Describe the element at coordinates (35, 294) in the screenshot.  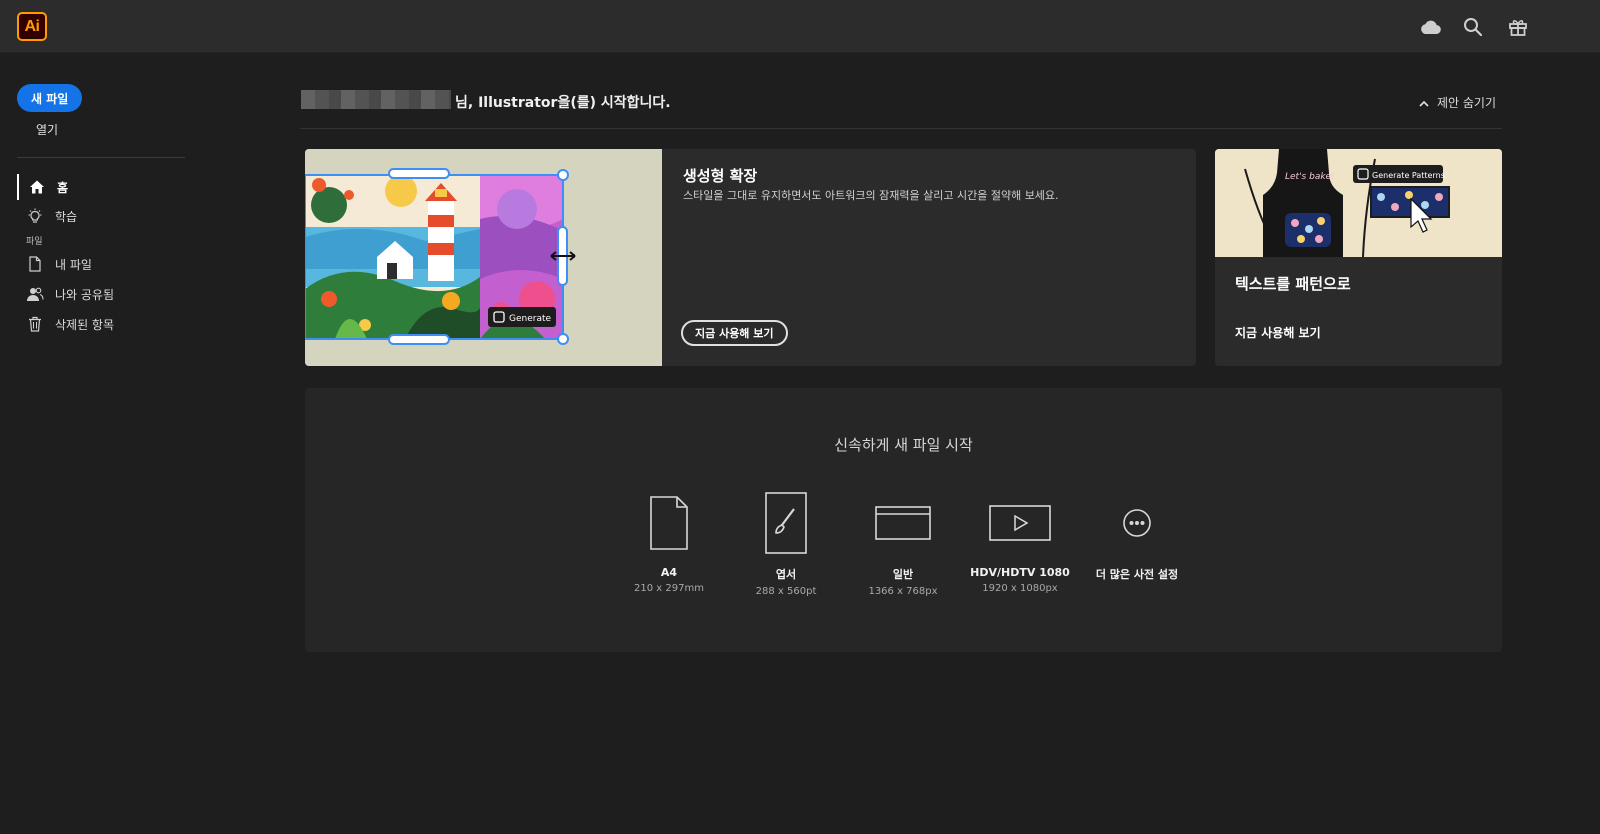
I see `people-icon` at that location.